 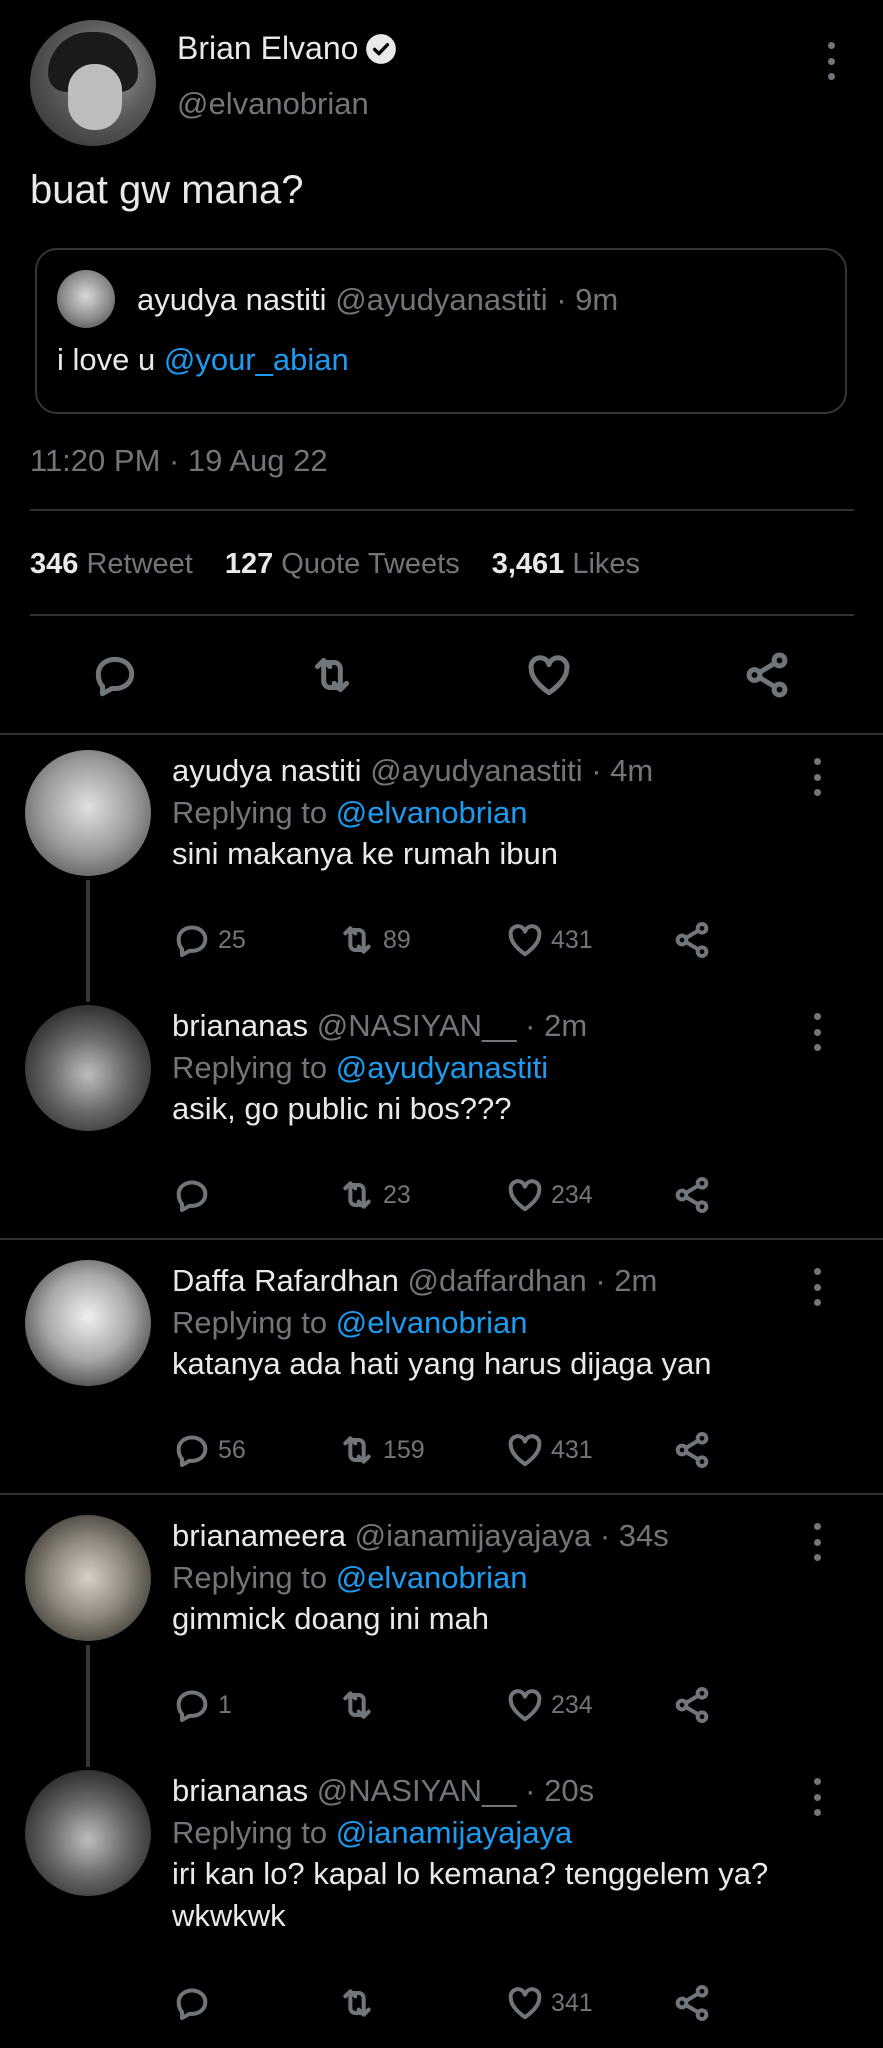 I want to click on replying-to-link: @ianamijayajaya, so click(x=454, y=1832).